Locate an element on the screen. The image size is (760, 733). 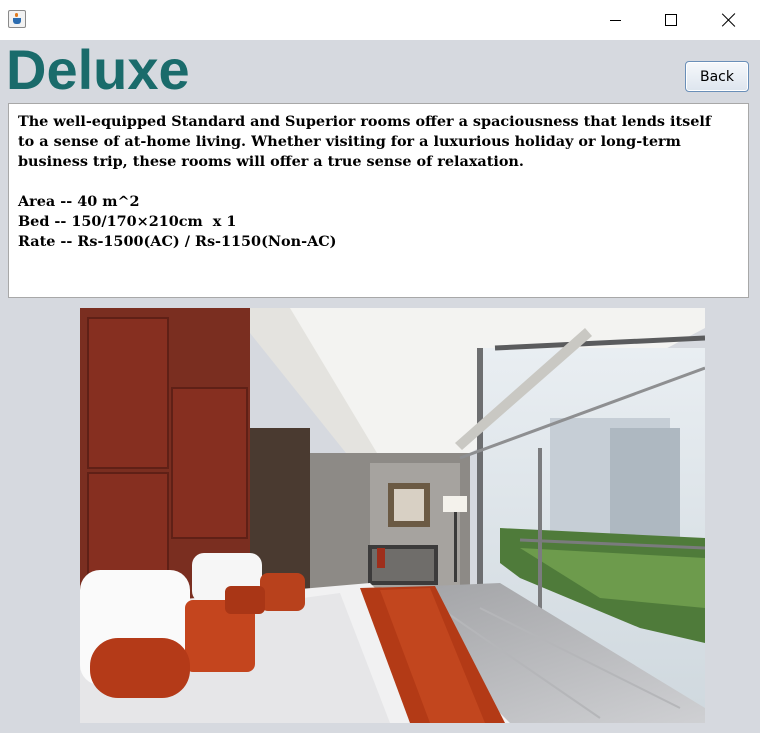
minimize-button is located at coordinates (615, 20).